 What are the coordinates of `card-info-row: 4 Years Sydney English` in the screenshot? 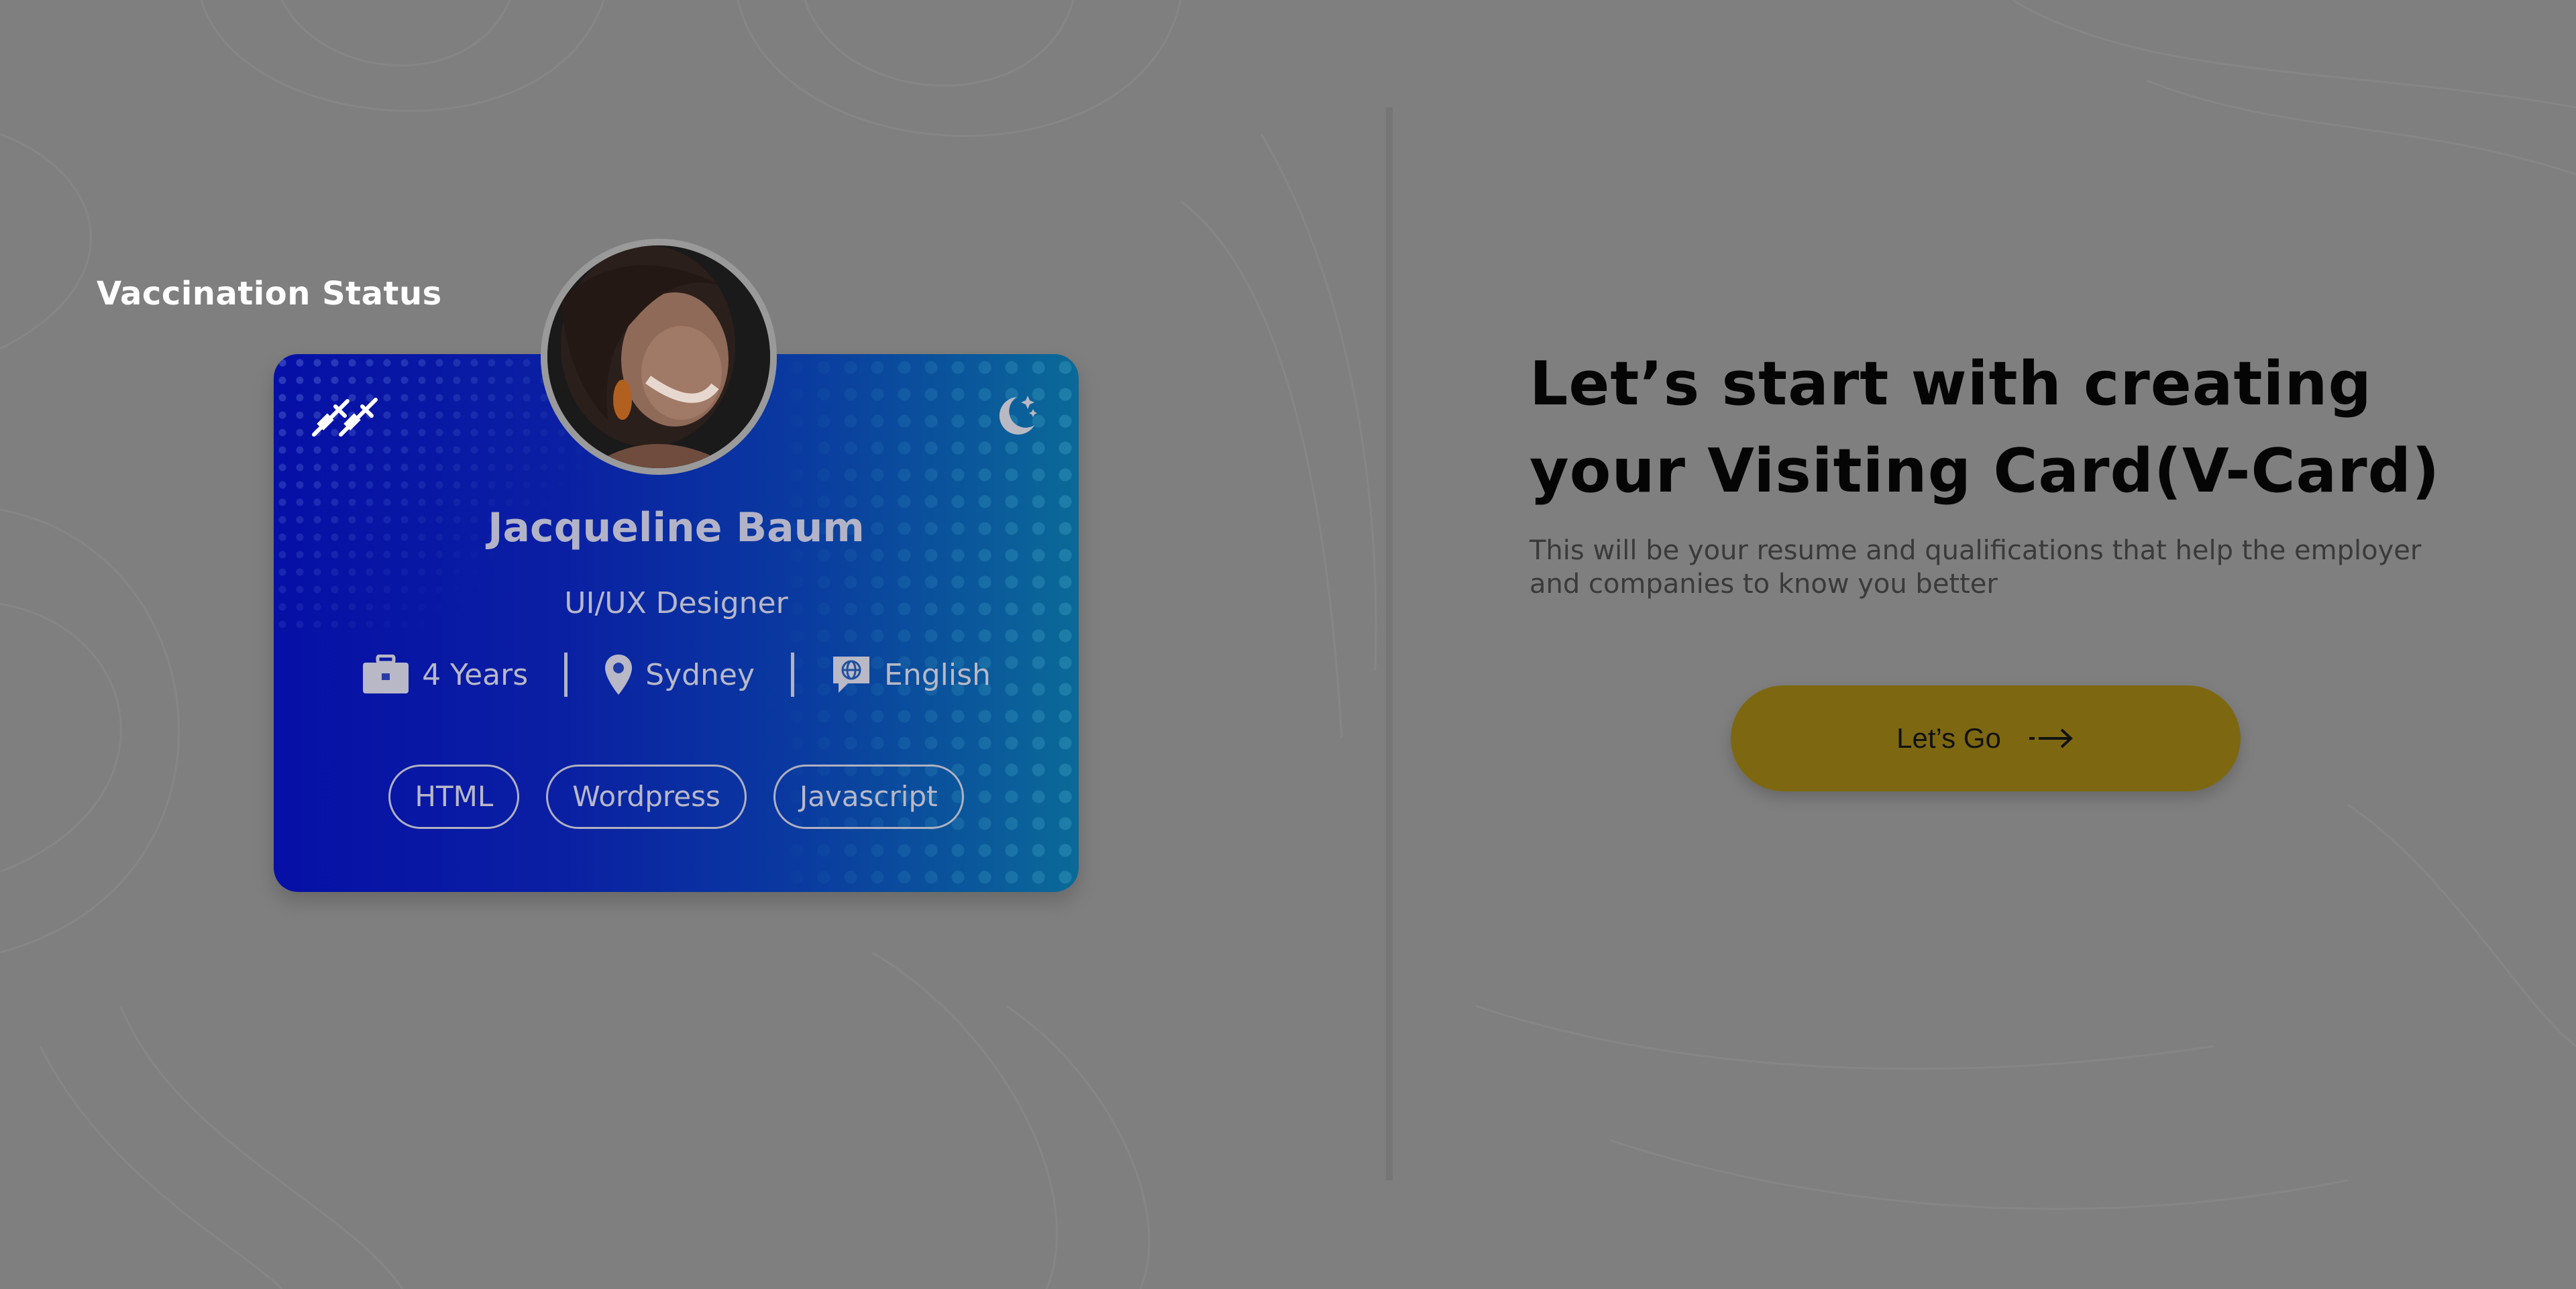 It's located at (676, 675).